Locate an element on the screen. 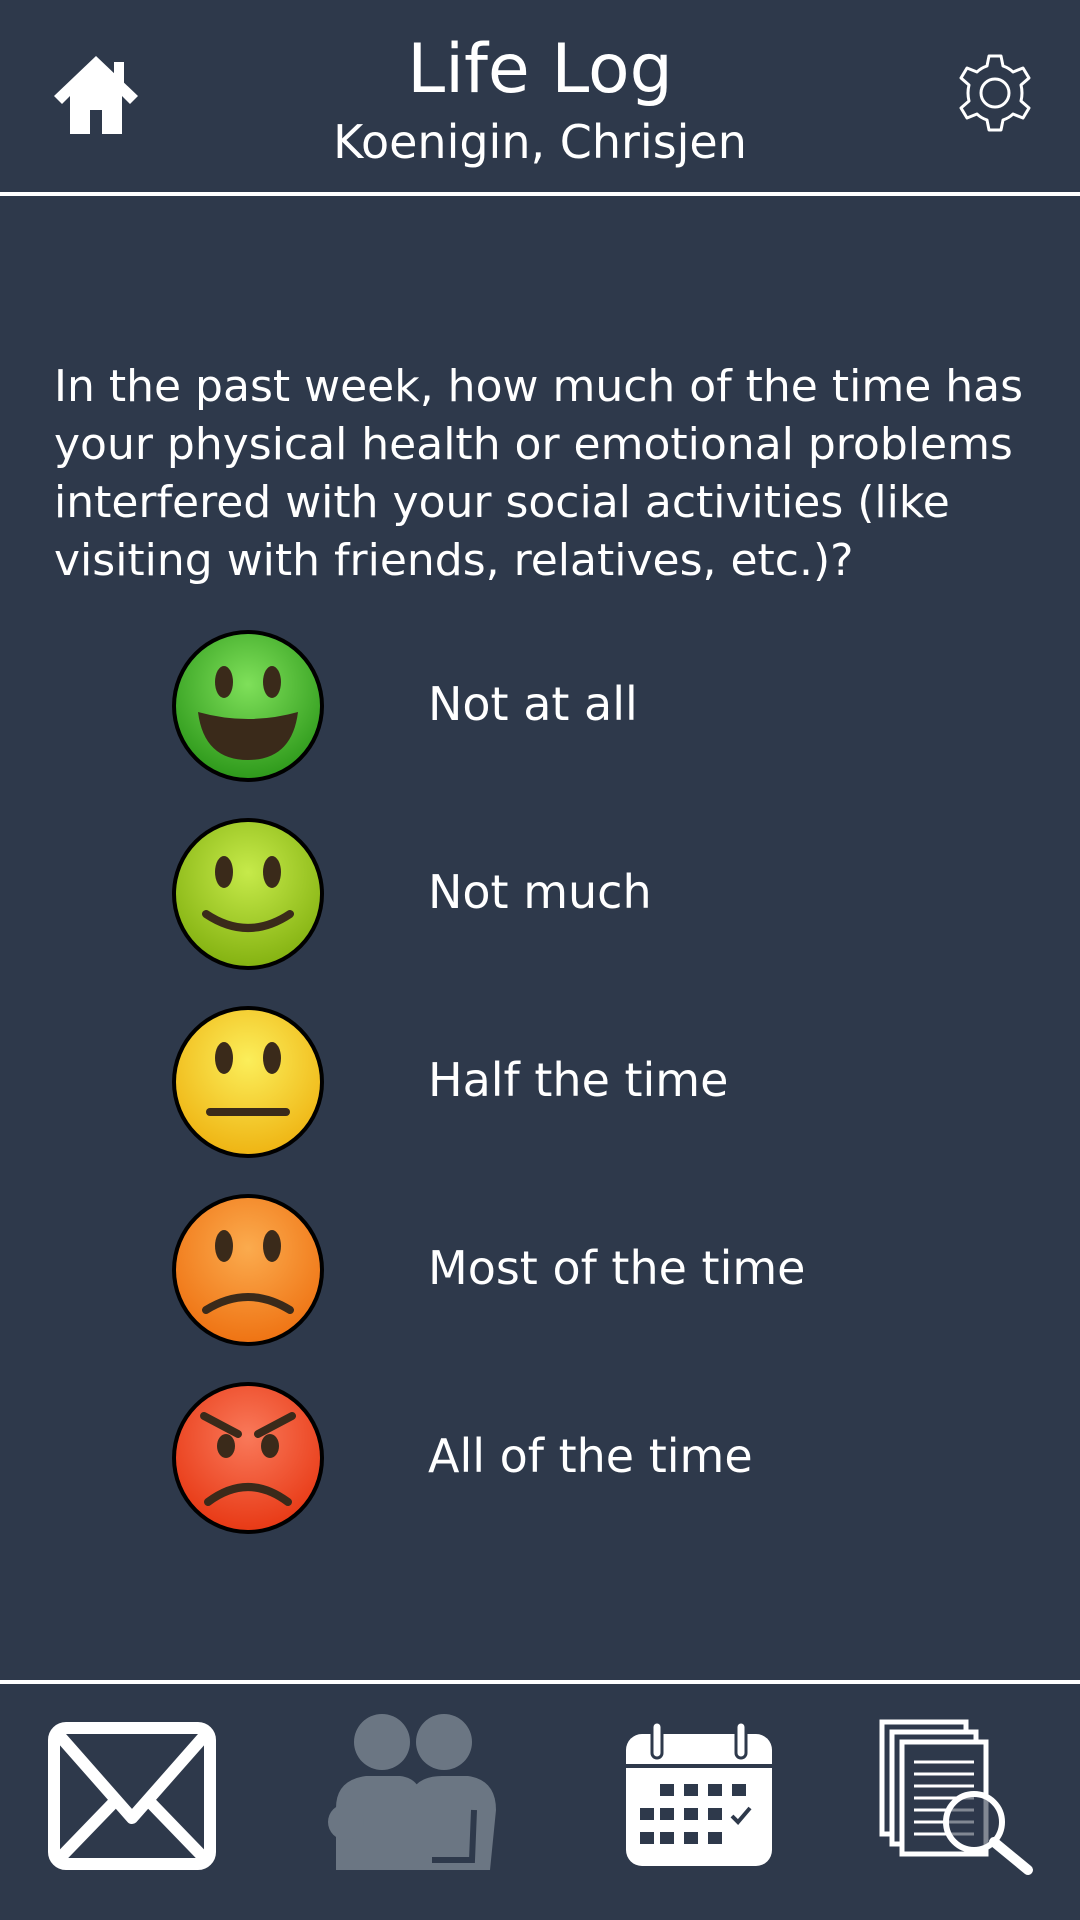 Image resolution: width=1080 pixels, height=1920 pixels. documents-search-icon is located at coordinates (956, 1797).